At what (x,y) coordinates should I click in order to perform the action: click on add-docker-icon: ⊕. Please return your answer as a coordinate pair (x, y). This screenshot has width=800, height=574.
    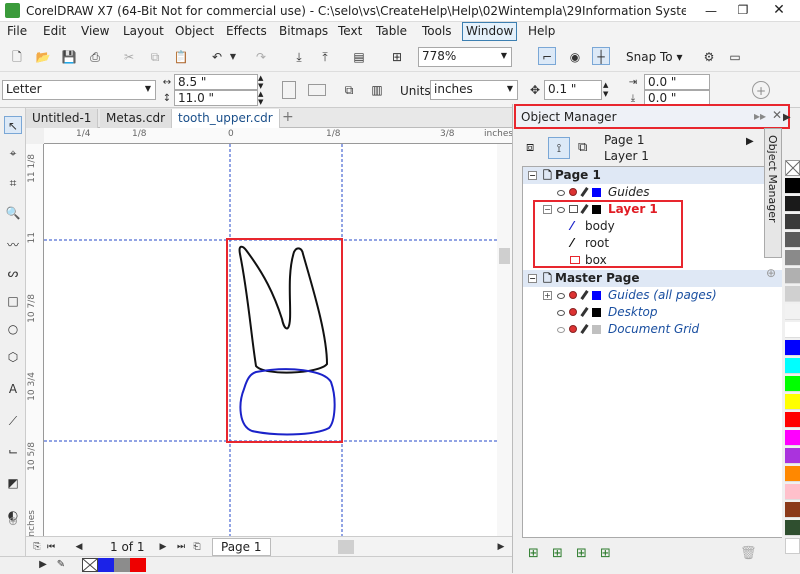
    Looking at the image, I should click on (771, 273).